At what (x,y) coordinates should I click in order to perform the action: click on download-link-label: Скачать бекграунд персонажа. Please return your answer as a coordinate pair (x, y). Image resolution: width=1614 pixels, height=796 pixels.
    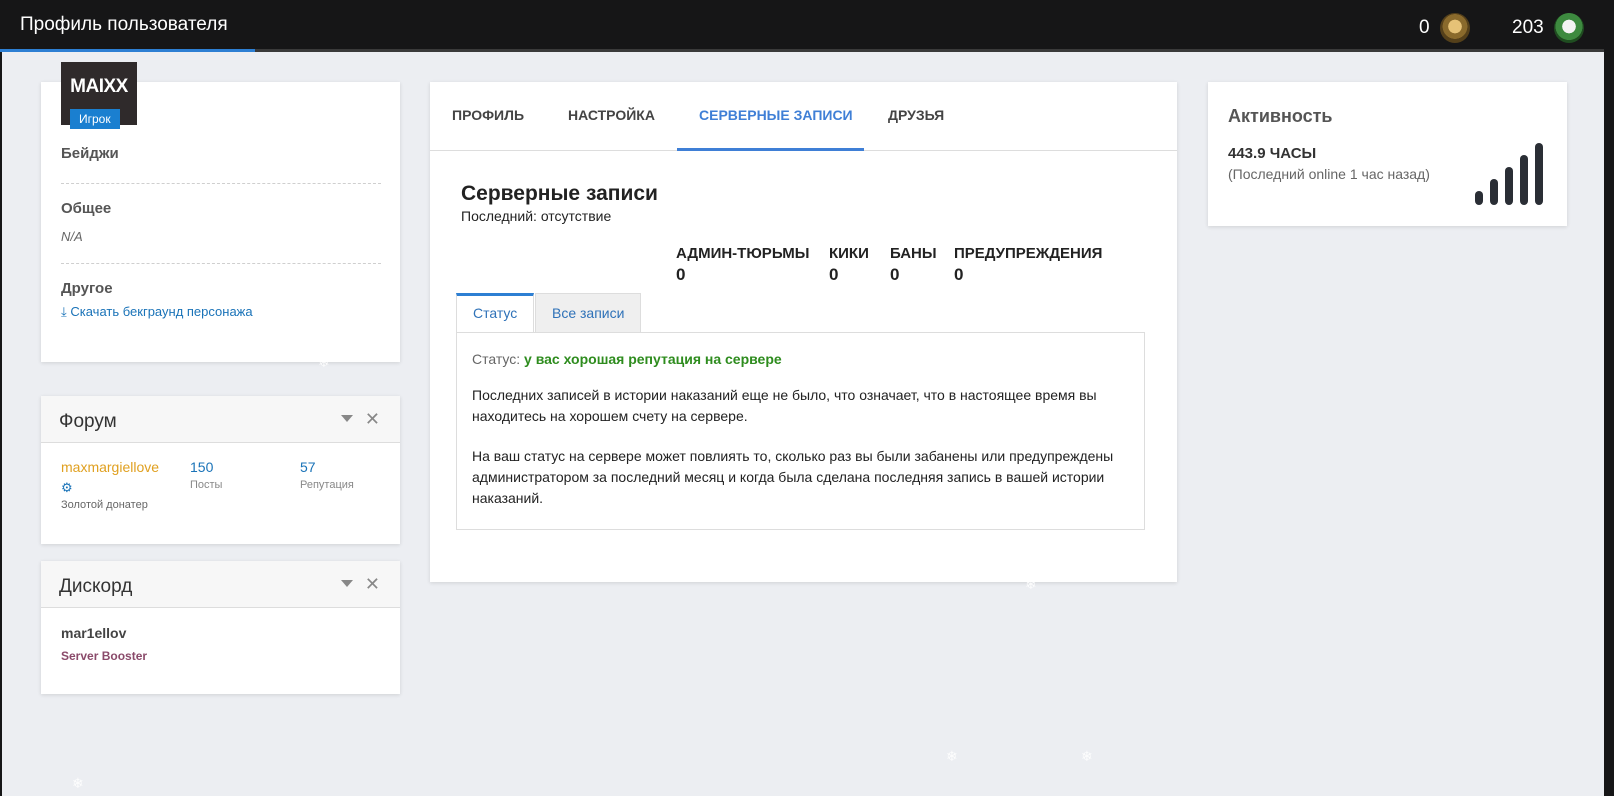
    Looking at the image, I should click on (161, 311).